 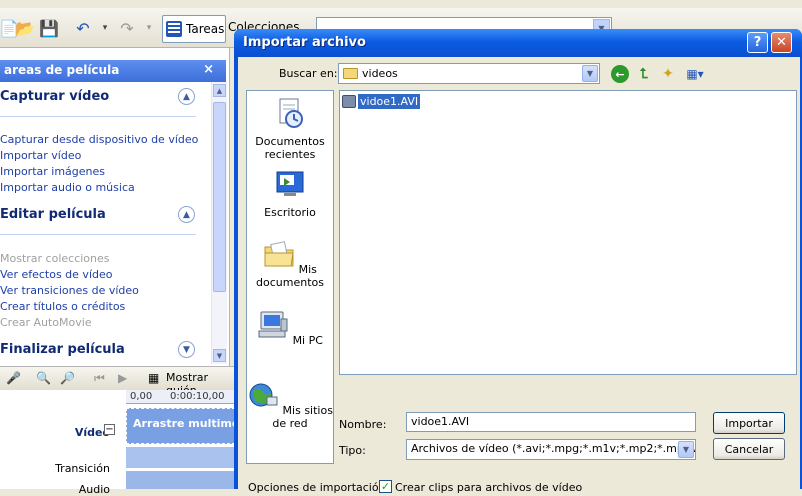 What do you see at coordinates (82, 468) in the screenshot?
I see `track-label-transition: Transición` at bounding box center [82, 468].